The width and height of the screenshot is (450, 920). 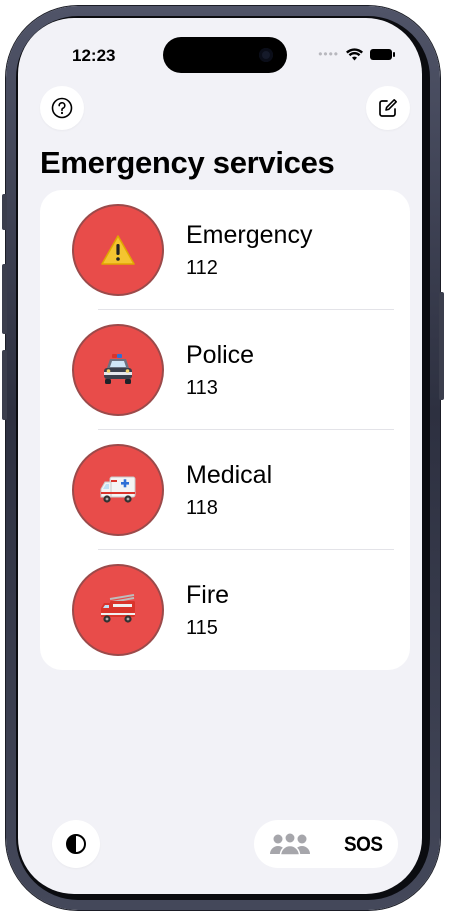 What do you see at coordinates (441, 346) in the screenshot?
I see `power-button` at bounding box center [441, 346].